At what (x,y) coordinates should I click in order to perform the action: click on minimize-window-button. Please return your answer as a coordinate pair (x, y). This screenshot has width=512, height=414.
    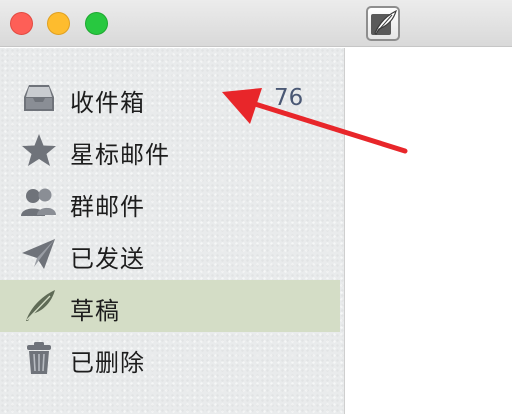
    Looking at the image, I should click on (58, 23).